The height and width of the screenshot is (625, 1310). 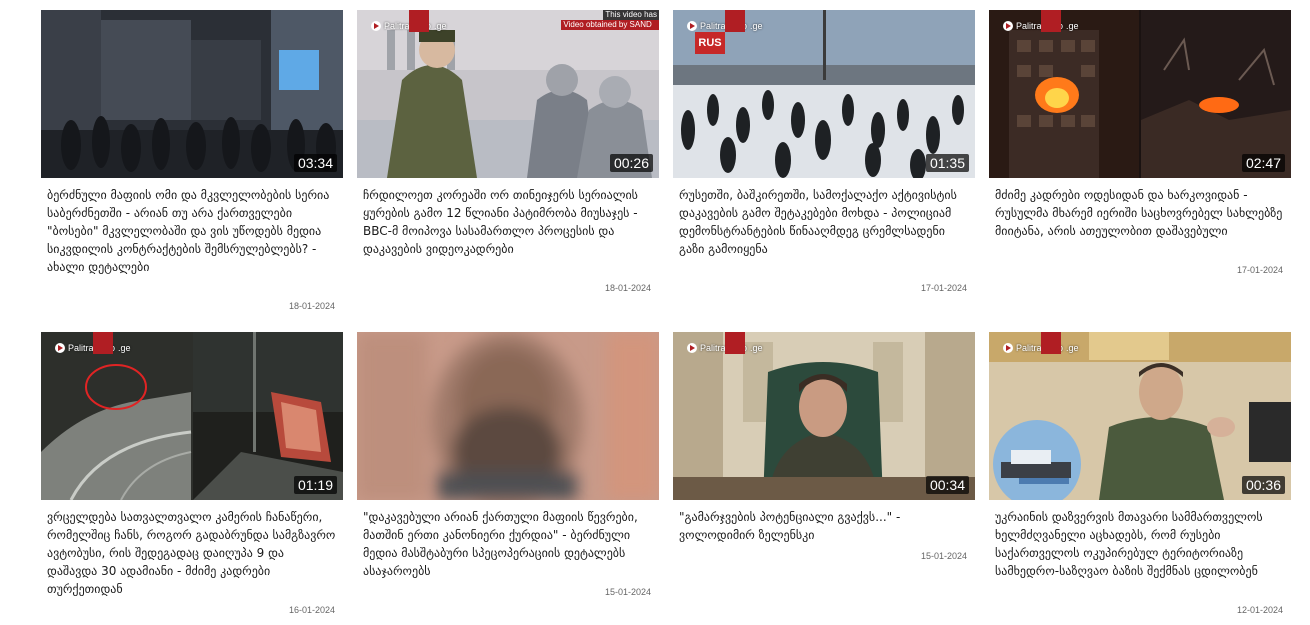 I want to click on street-night-image, so click(x=192, y=94).